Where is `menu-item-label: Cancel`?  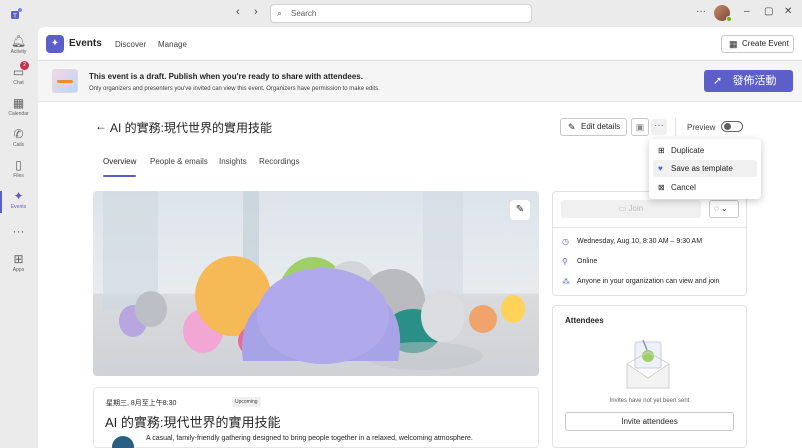
menu-item-label: Cancel is located at coordinates (683, 187).